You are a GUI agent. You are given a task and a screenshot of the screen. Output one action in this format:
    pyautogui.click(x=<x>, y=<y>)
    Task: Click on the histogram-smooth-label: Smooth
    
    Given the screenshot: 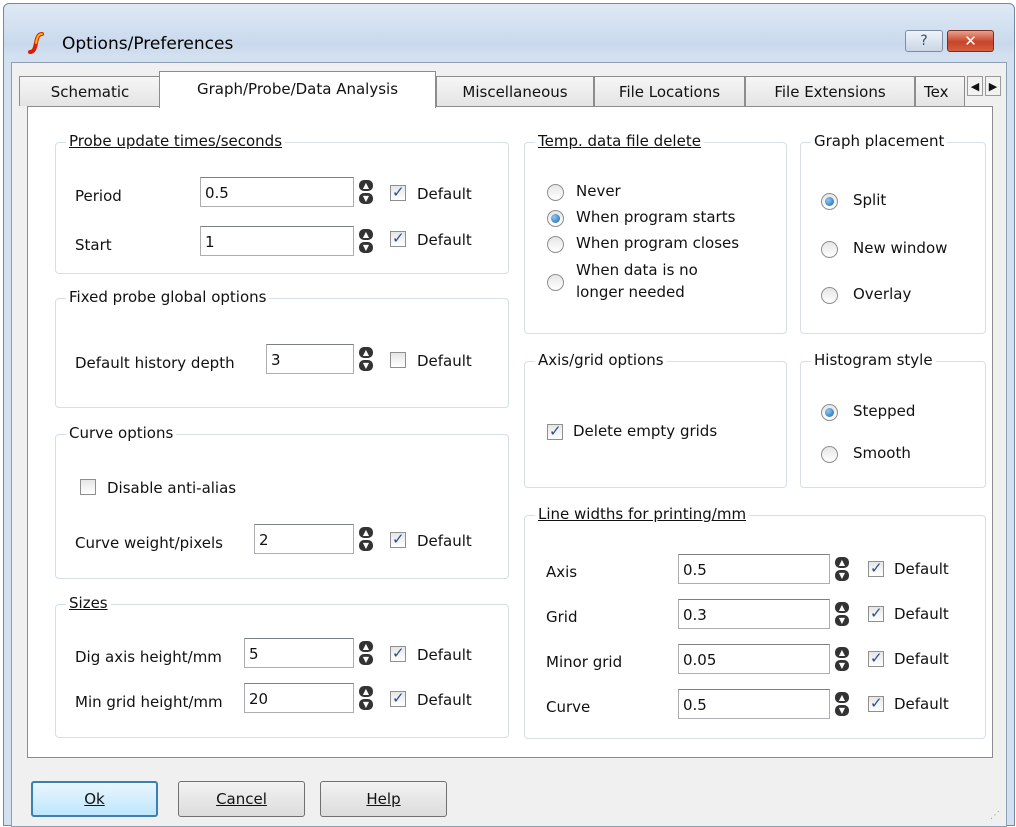 What is the action you would take?
    pyautogui.click(x=882, y=453)
    